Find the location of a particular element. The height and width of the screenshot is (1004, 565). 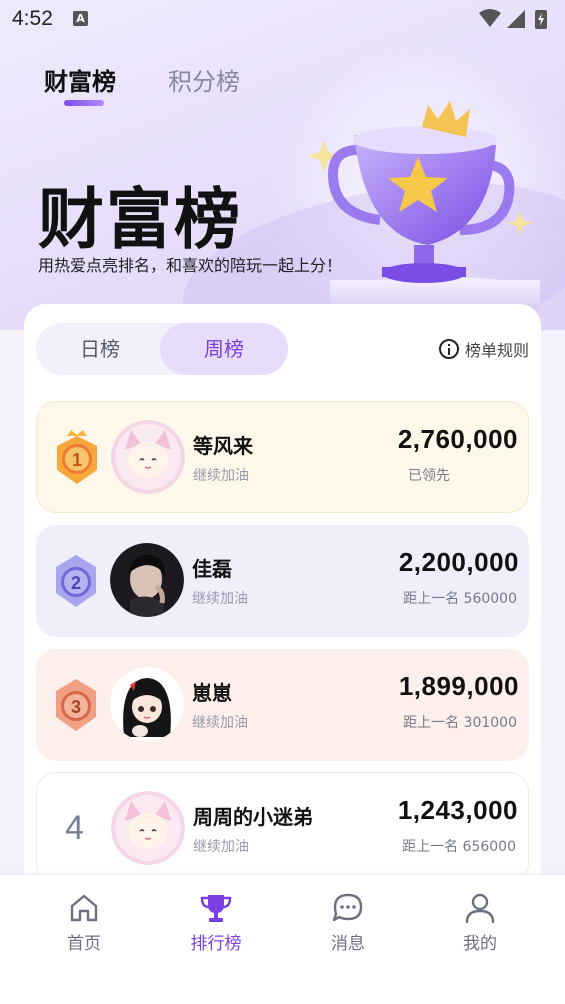

score-value: 2,200,000 is located at coordinates (458, 562).